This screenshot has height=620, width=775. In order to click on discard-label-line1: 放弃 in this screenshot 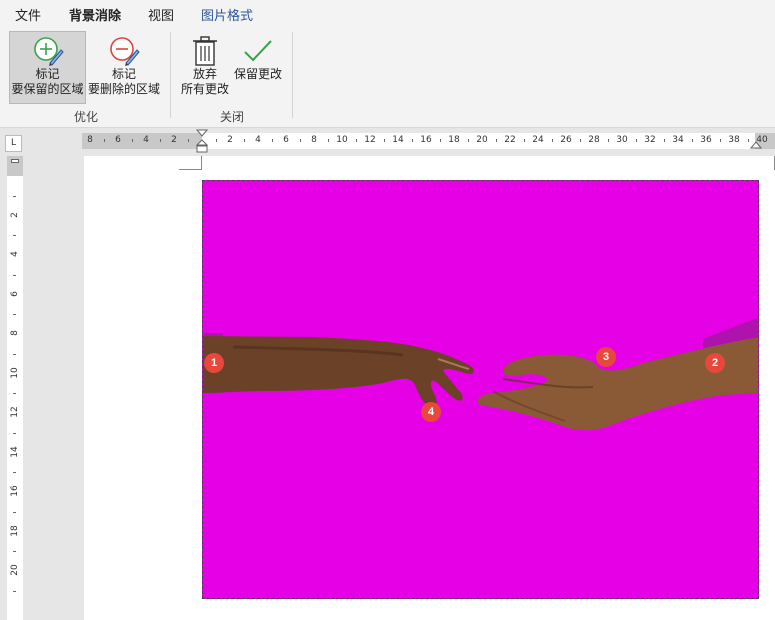, I will do `click(204, 74)`.